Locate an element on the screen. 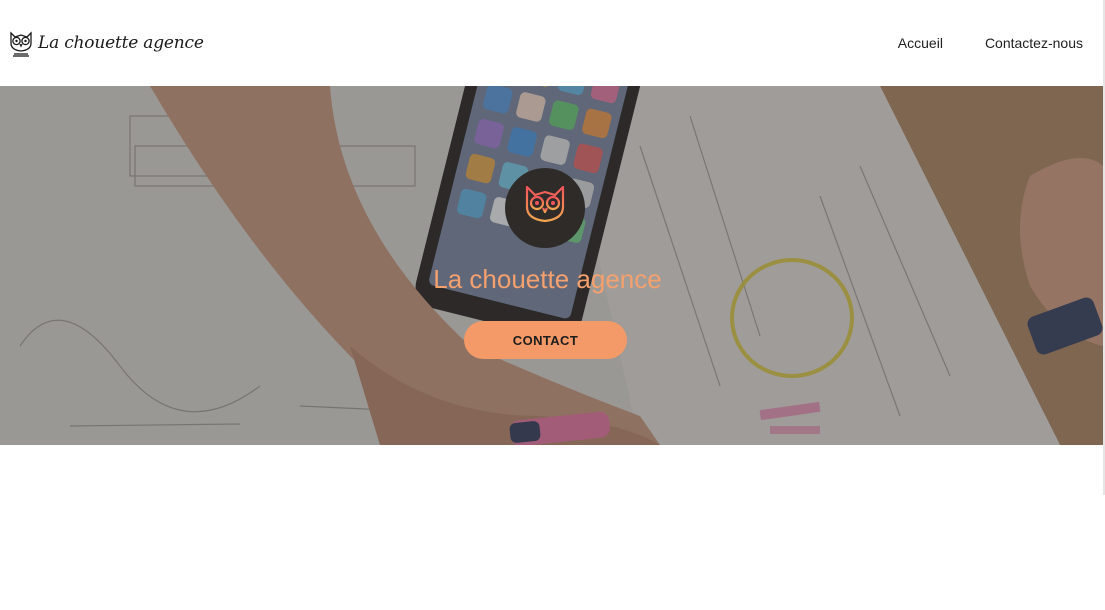 The image size is (1105, 610). brand: La chouette agence is located at coordinates (106, 43).